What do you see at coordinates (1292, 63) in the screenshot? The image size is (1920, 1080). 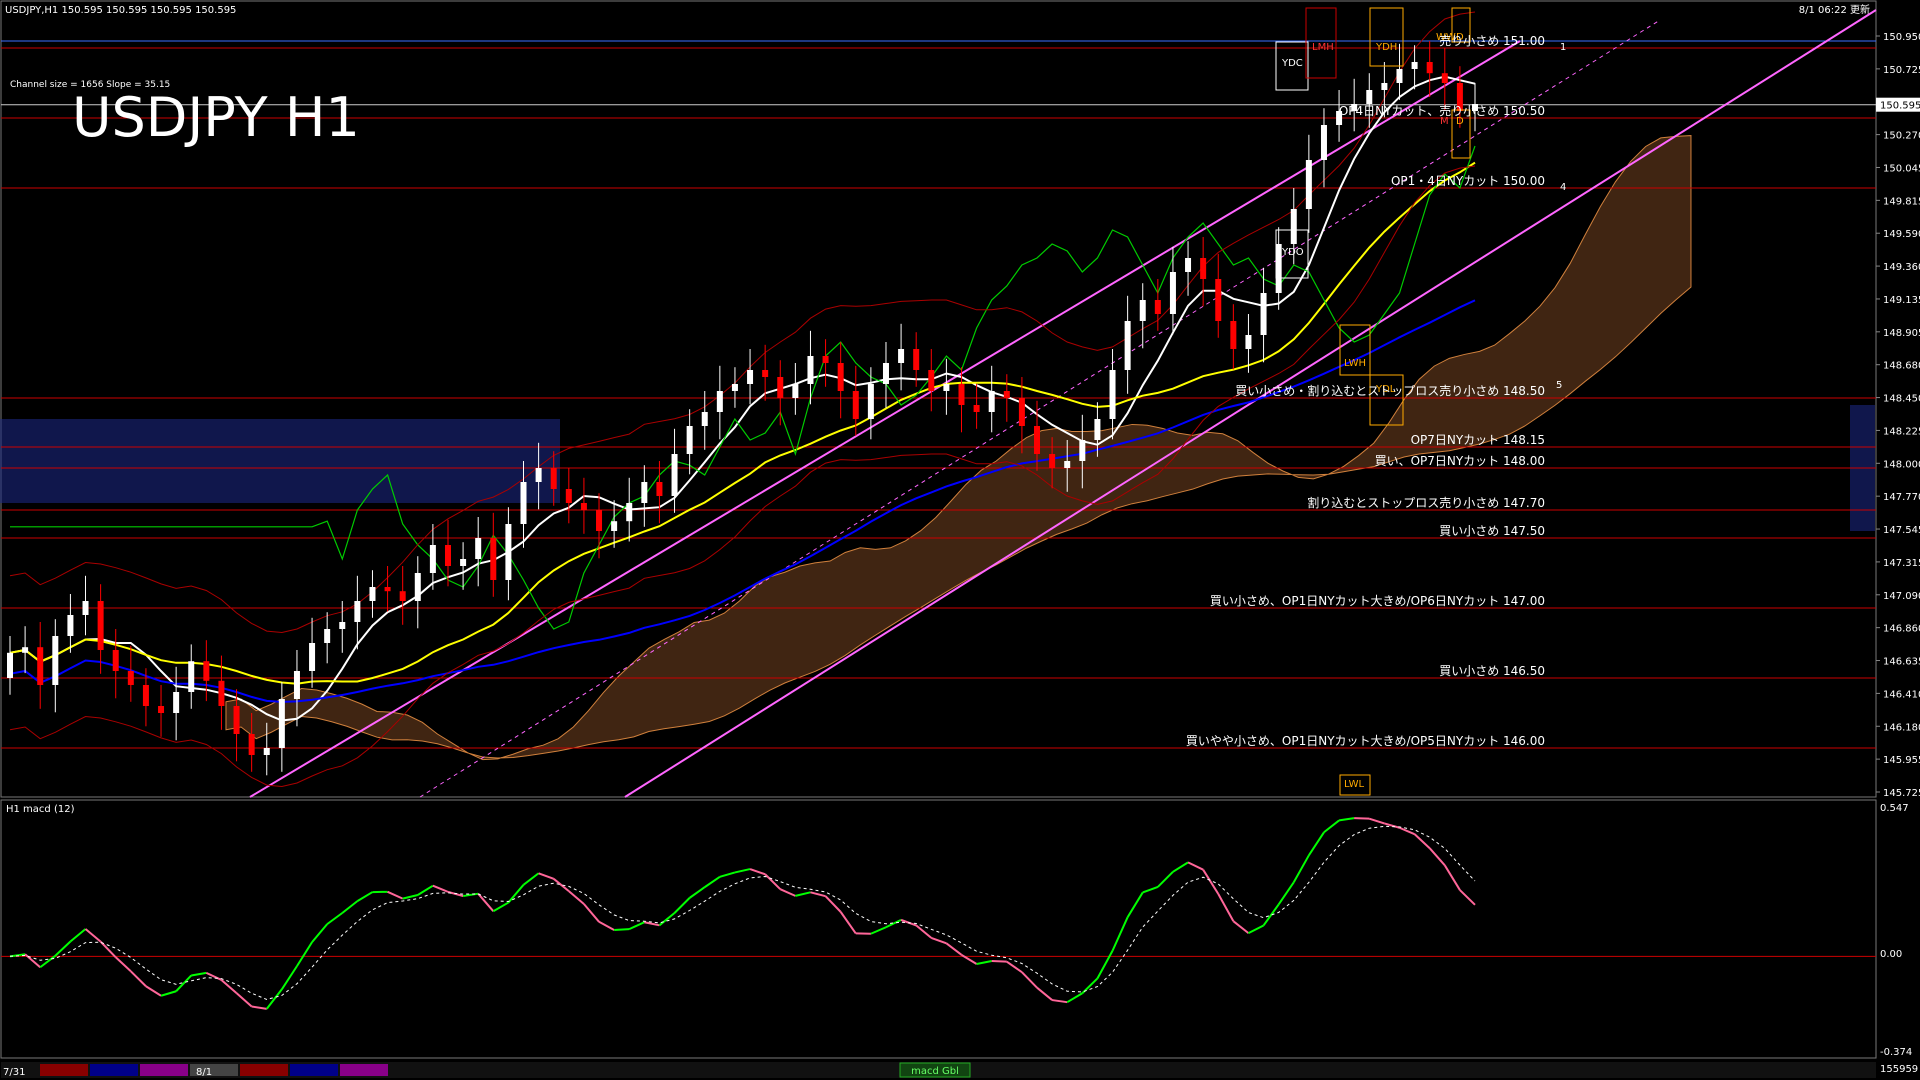 I see `box-label-ydc_top: YDC` at bounding box center [1292, 63].